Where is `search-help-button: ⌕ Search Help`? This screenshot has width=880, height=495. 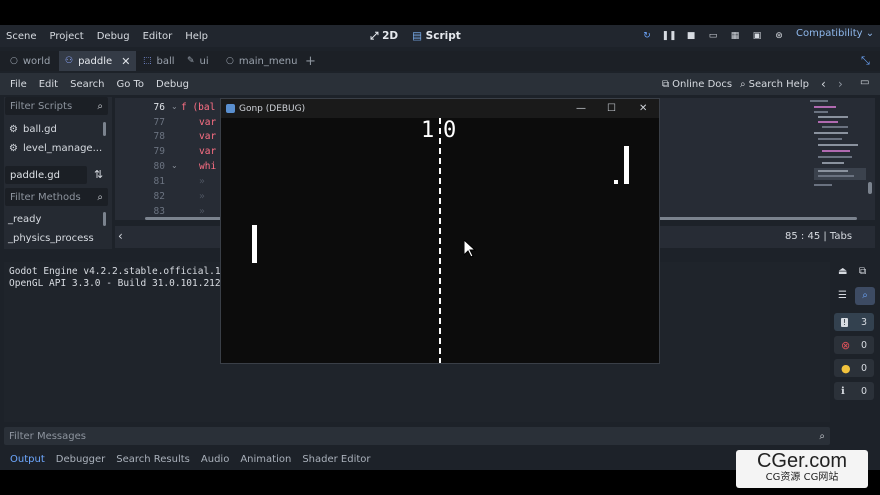
search-help-button: ⌕ Search Help is located at coordinates (774, 84).